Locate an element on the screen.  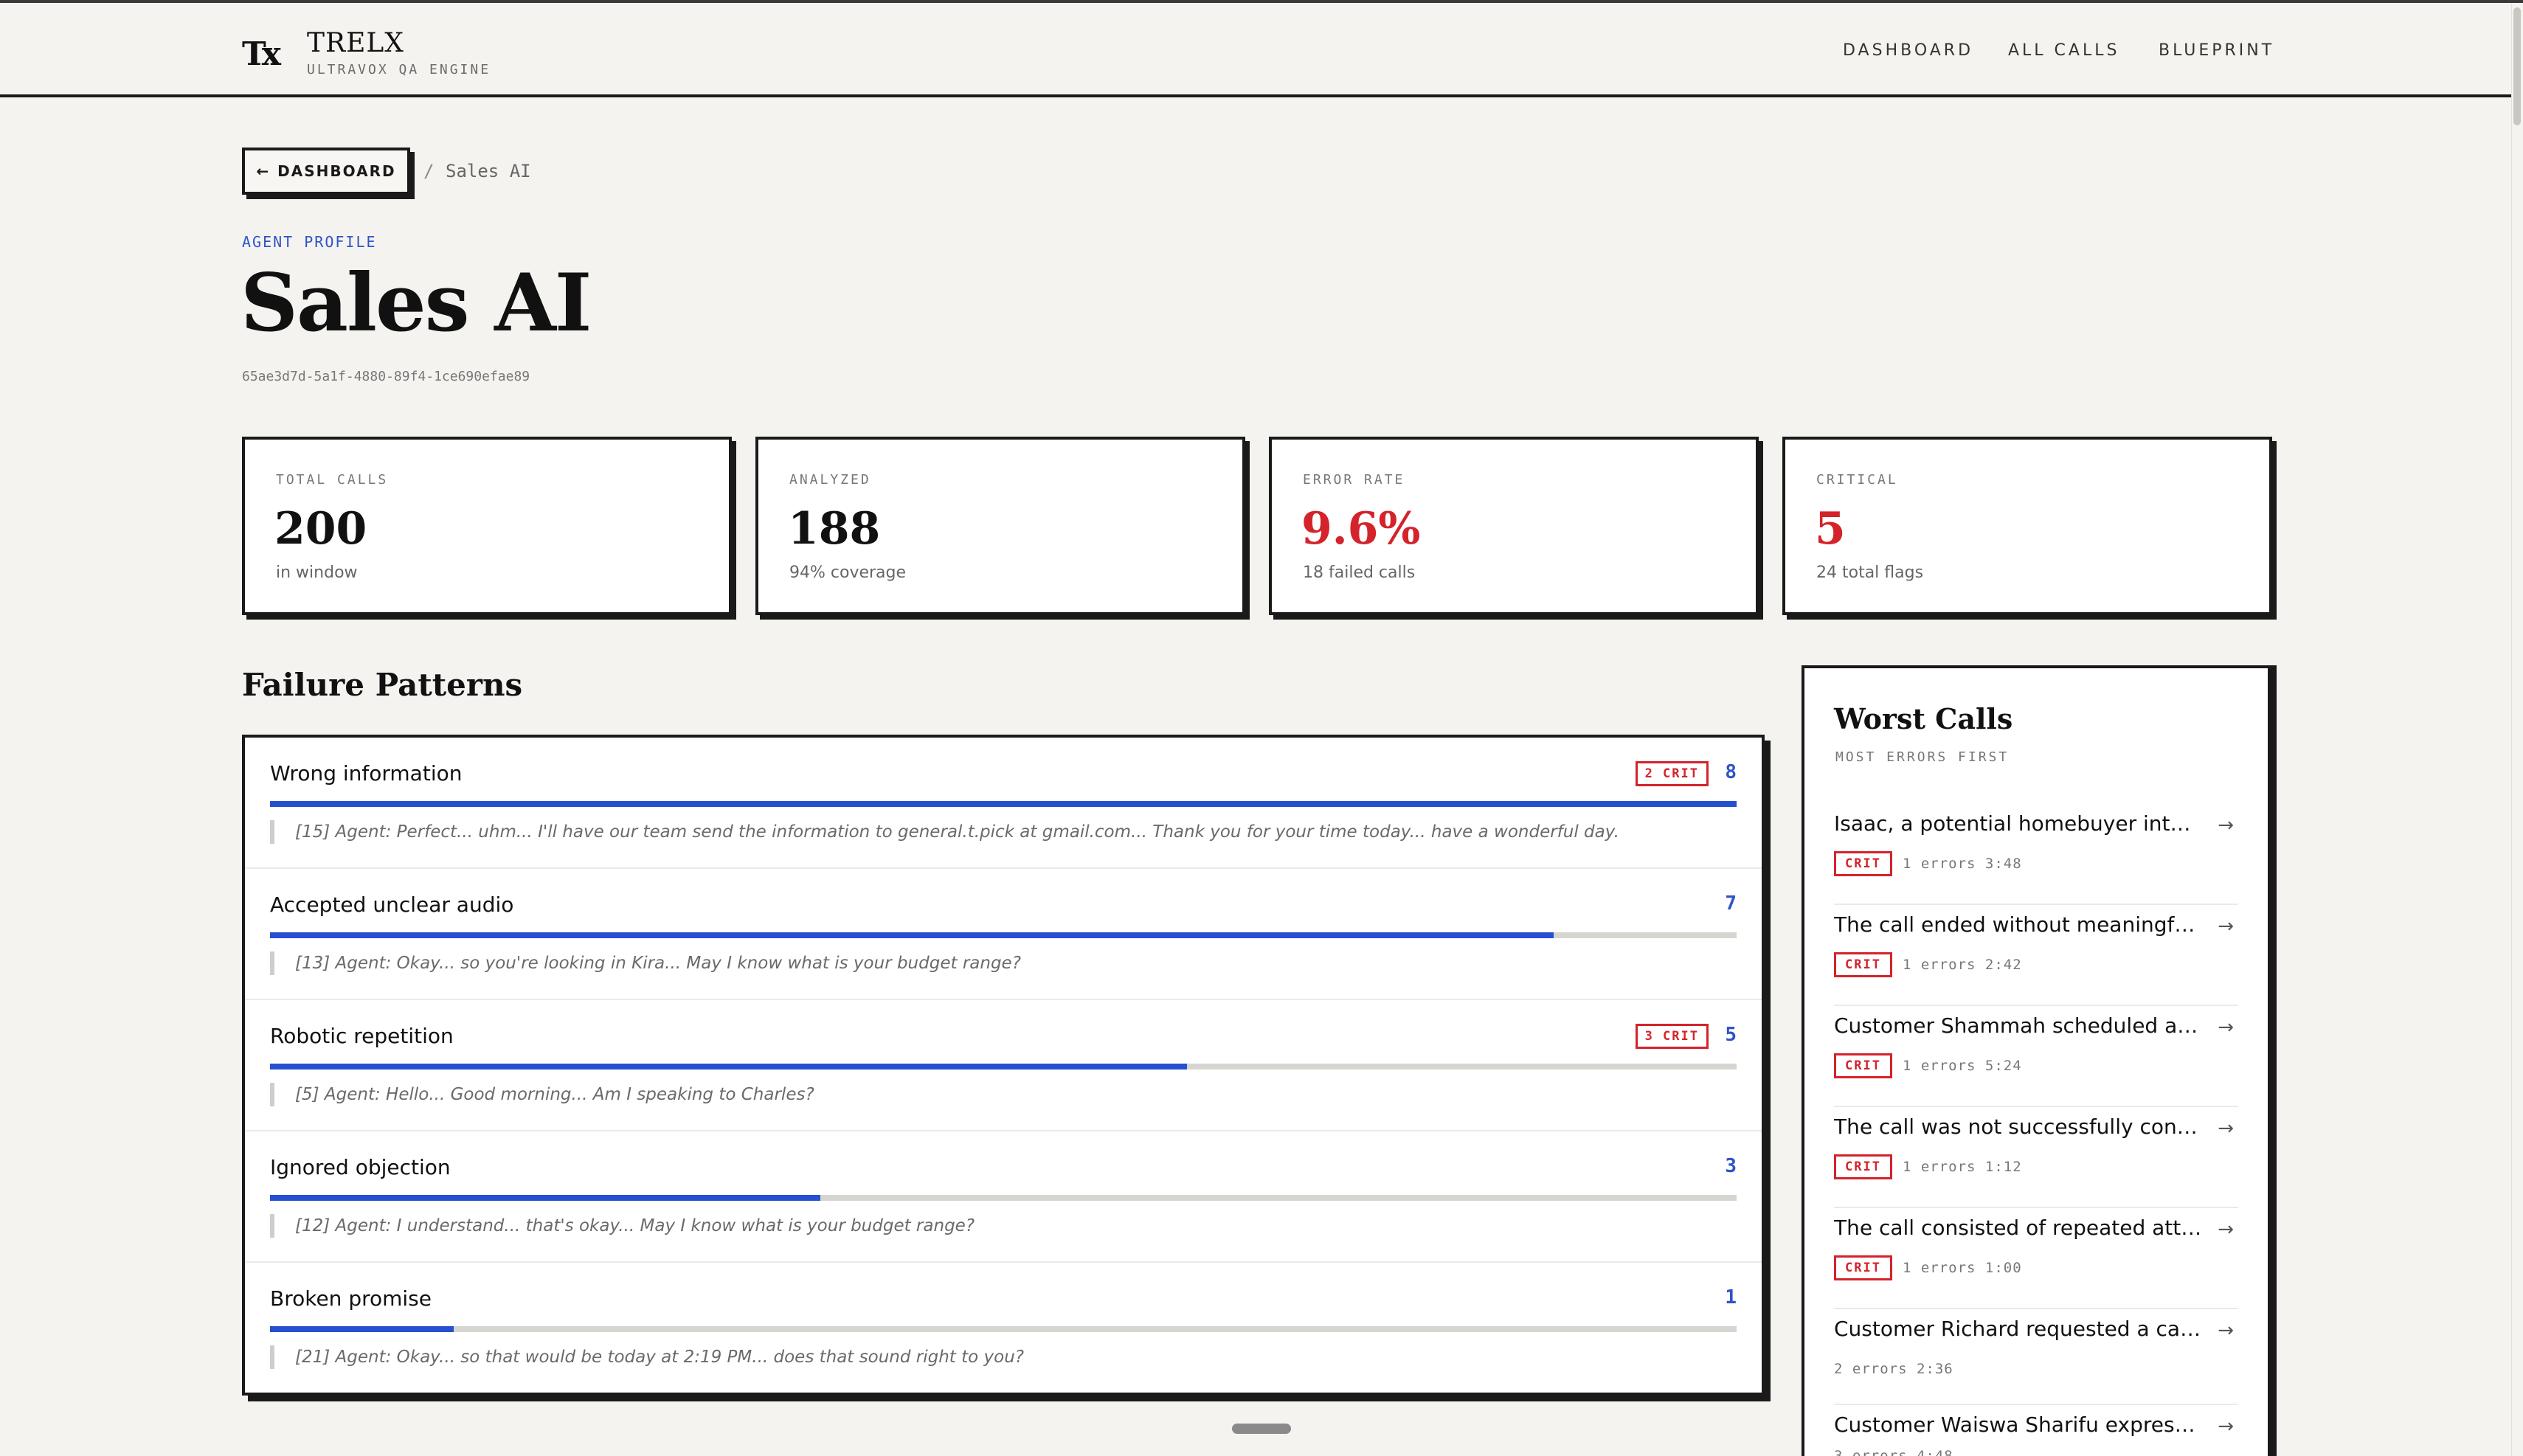
call-meta: CRIT 1 errors 3:48 is located at coordinates (1928, 863).